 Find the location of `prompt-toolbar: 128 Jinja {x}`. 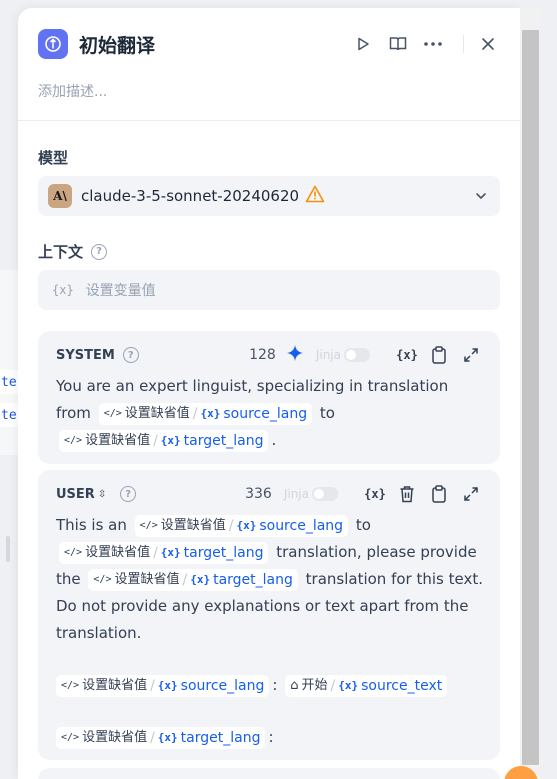

prompt-toolbar: 128 Jinja {x} is located at coordinates (365, 355).